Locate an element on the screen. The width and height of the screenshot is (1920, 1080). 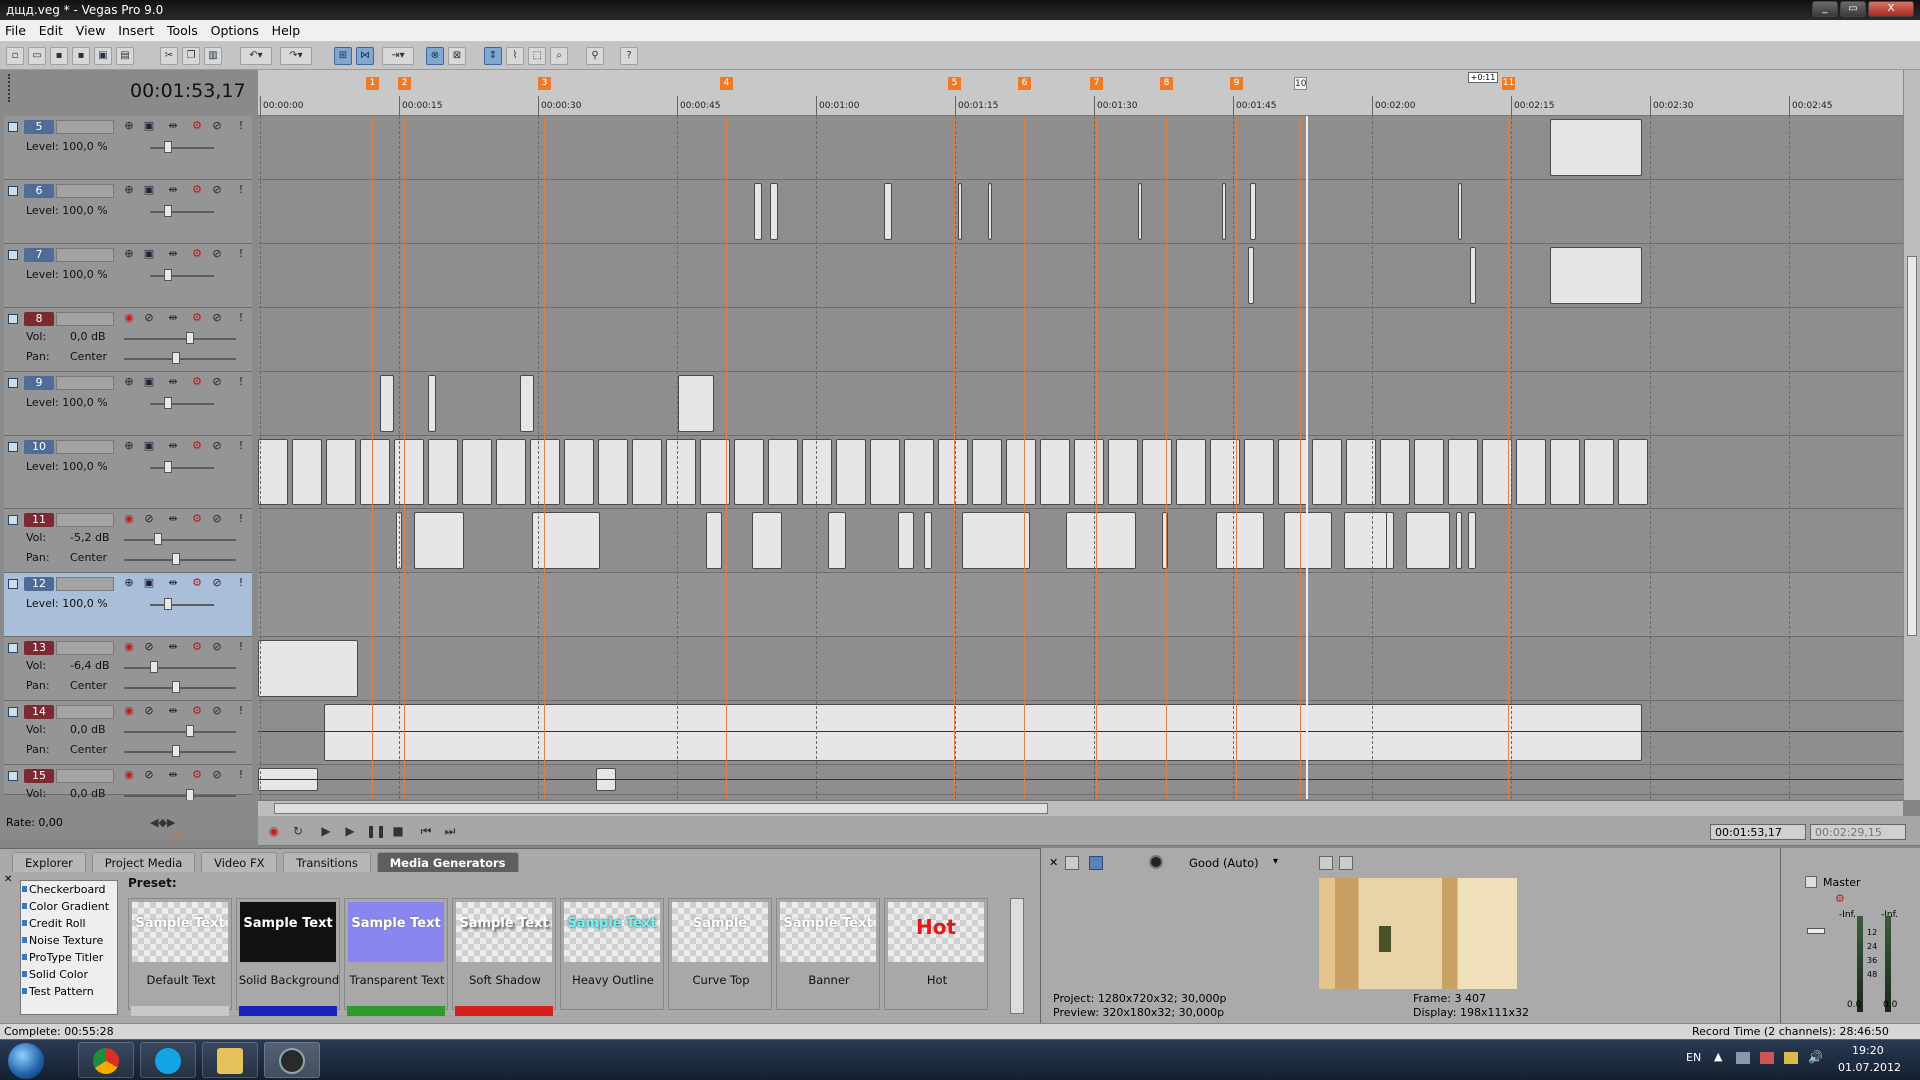
preset-solid-background: Sample Text Solid Background is located at coordinates (288, 954).